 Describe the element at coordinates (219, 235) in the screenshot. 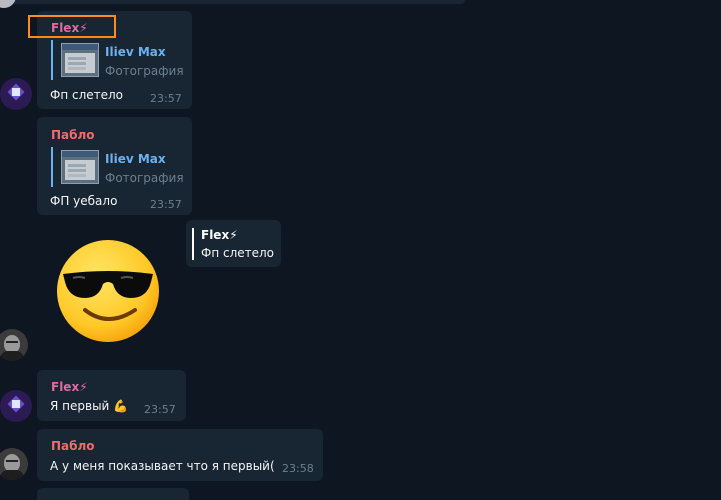

I see `reply-sender: Flex⚡` at that location.